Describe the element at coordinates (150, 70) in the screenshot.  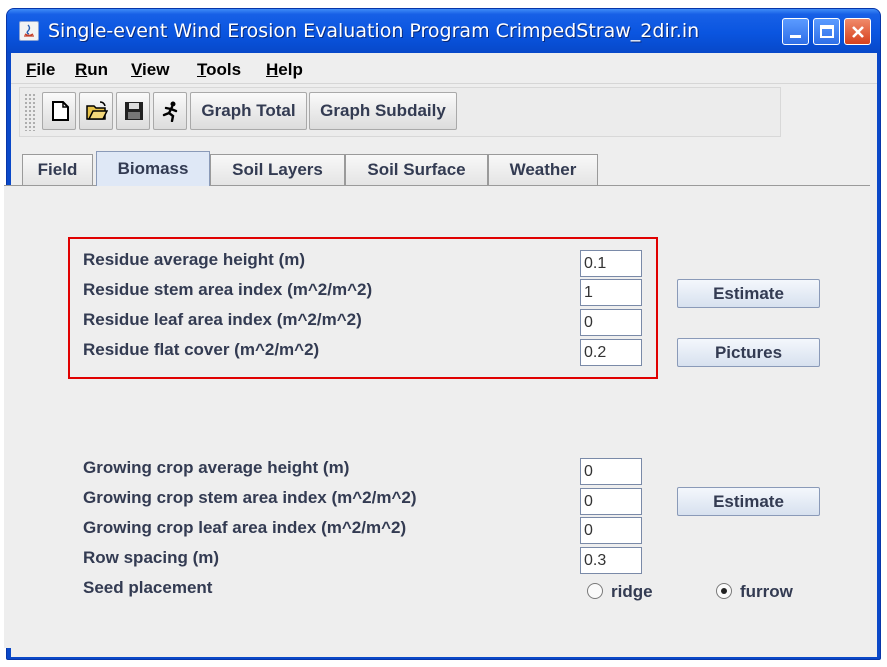
I see `menu-view: View` at that location.